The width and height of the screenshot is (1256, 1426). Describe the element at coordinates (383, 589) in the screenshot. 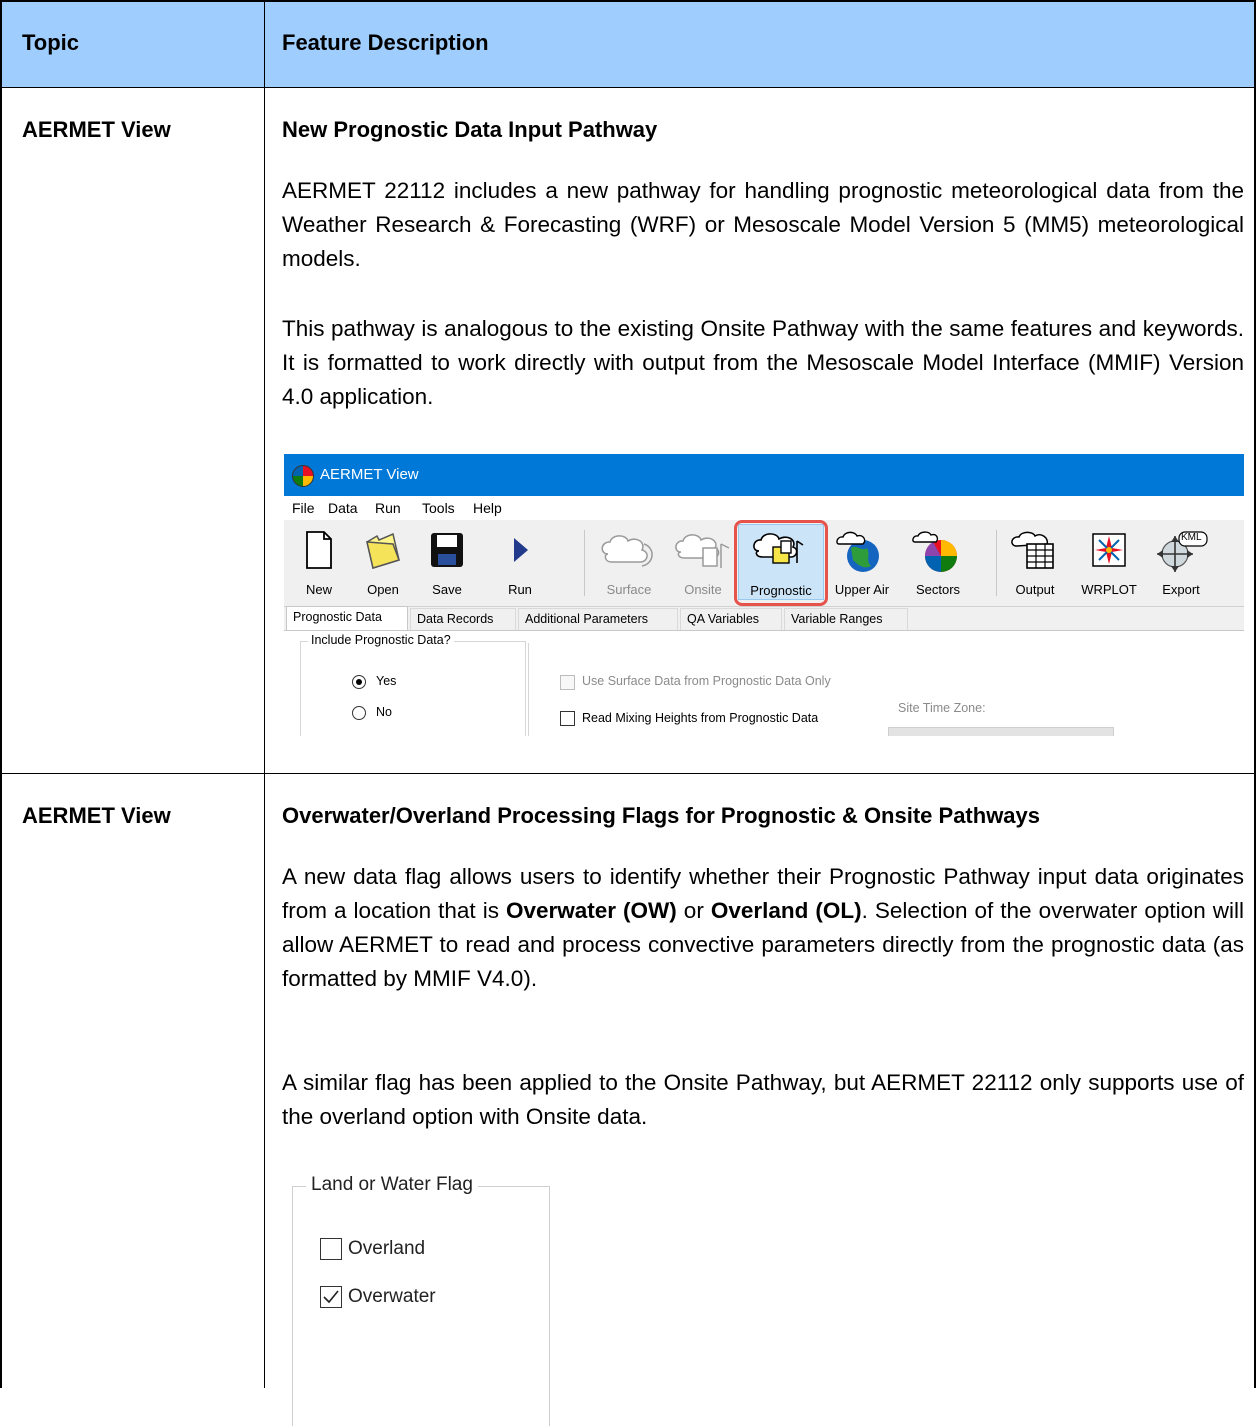

I see `open-label: Open` at that location.